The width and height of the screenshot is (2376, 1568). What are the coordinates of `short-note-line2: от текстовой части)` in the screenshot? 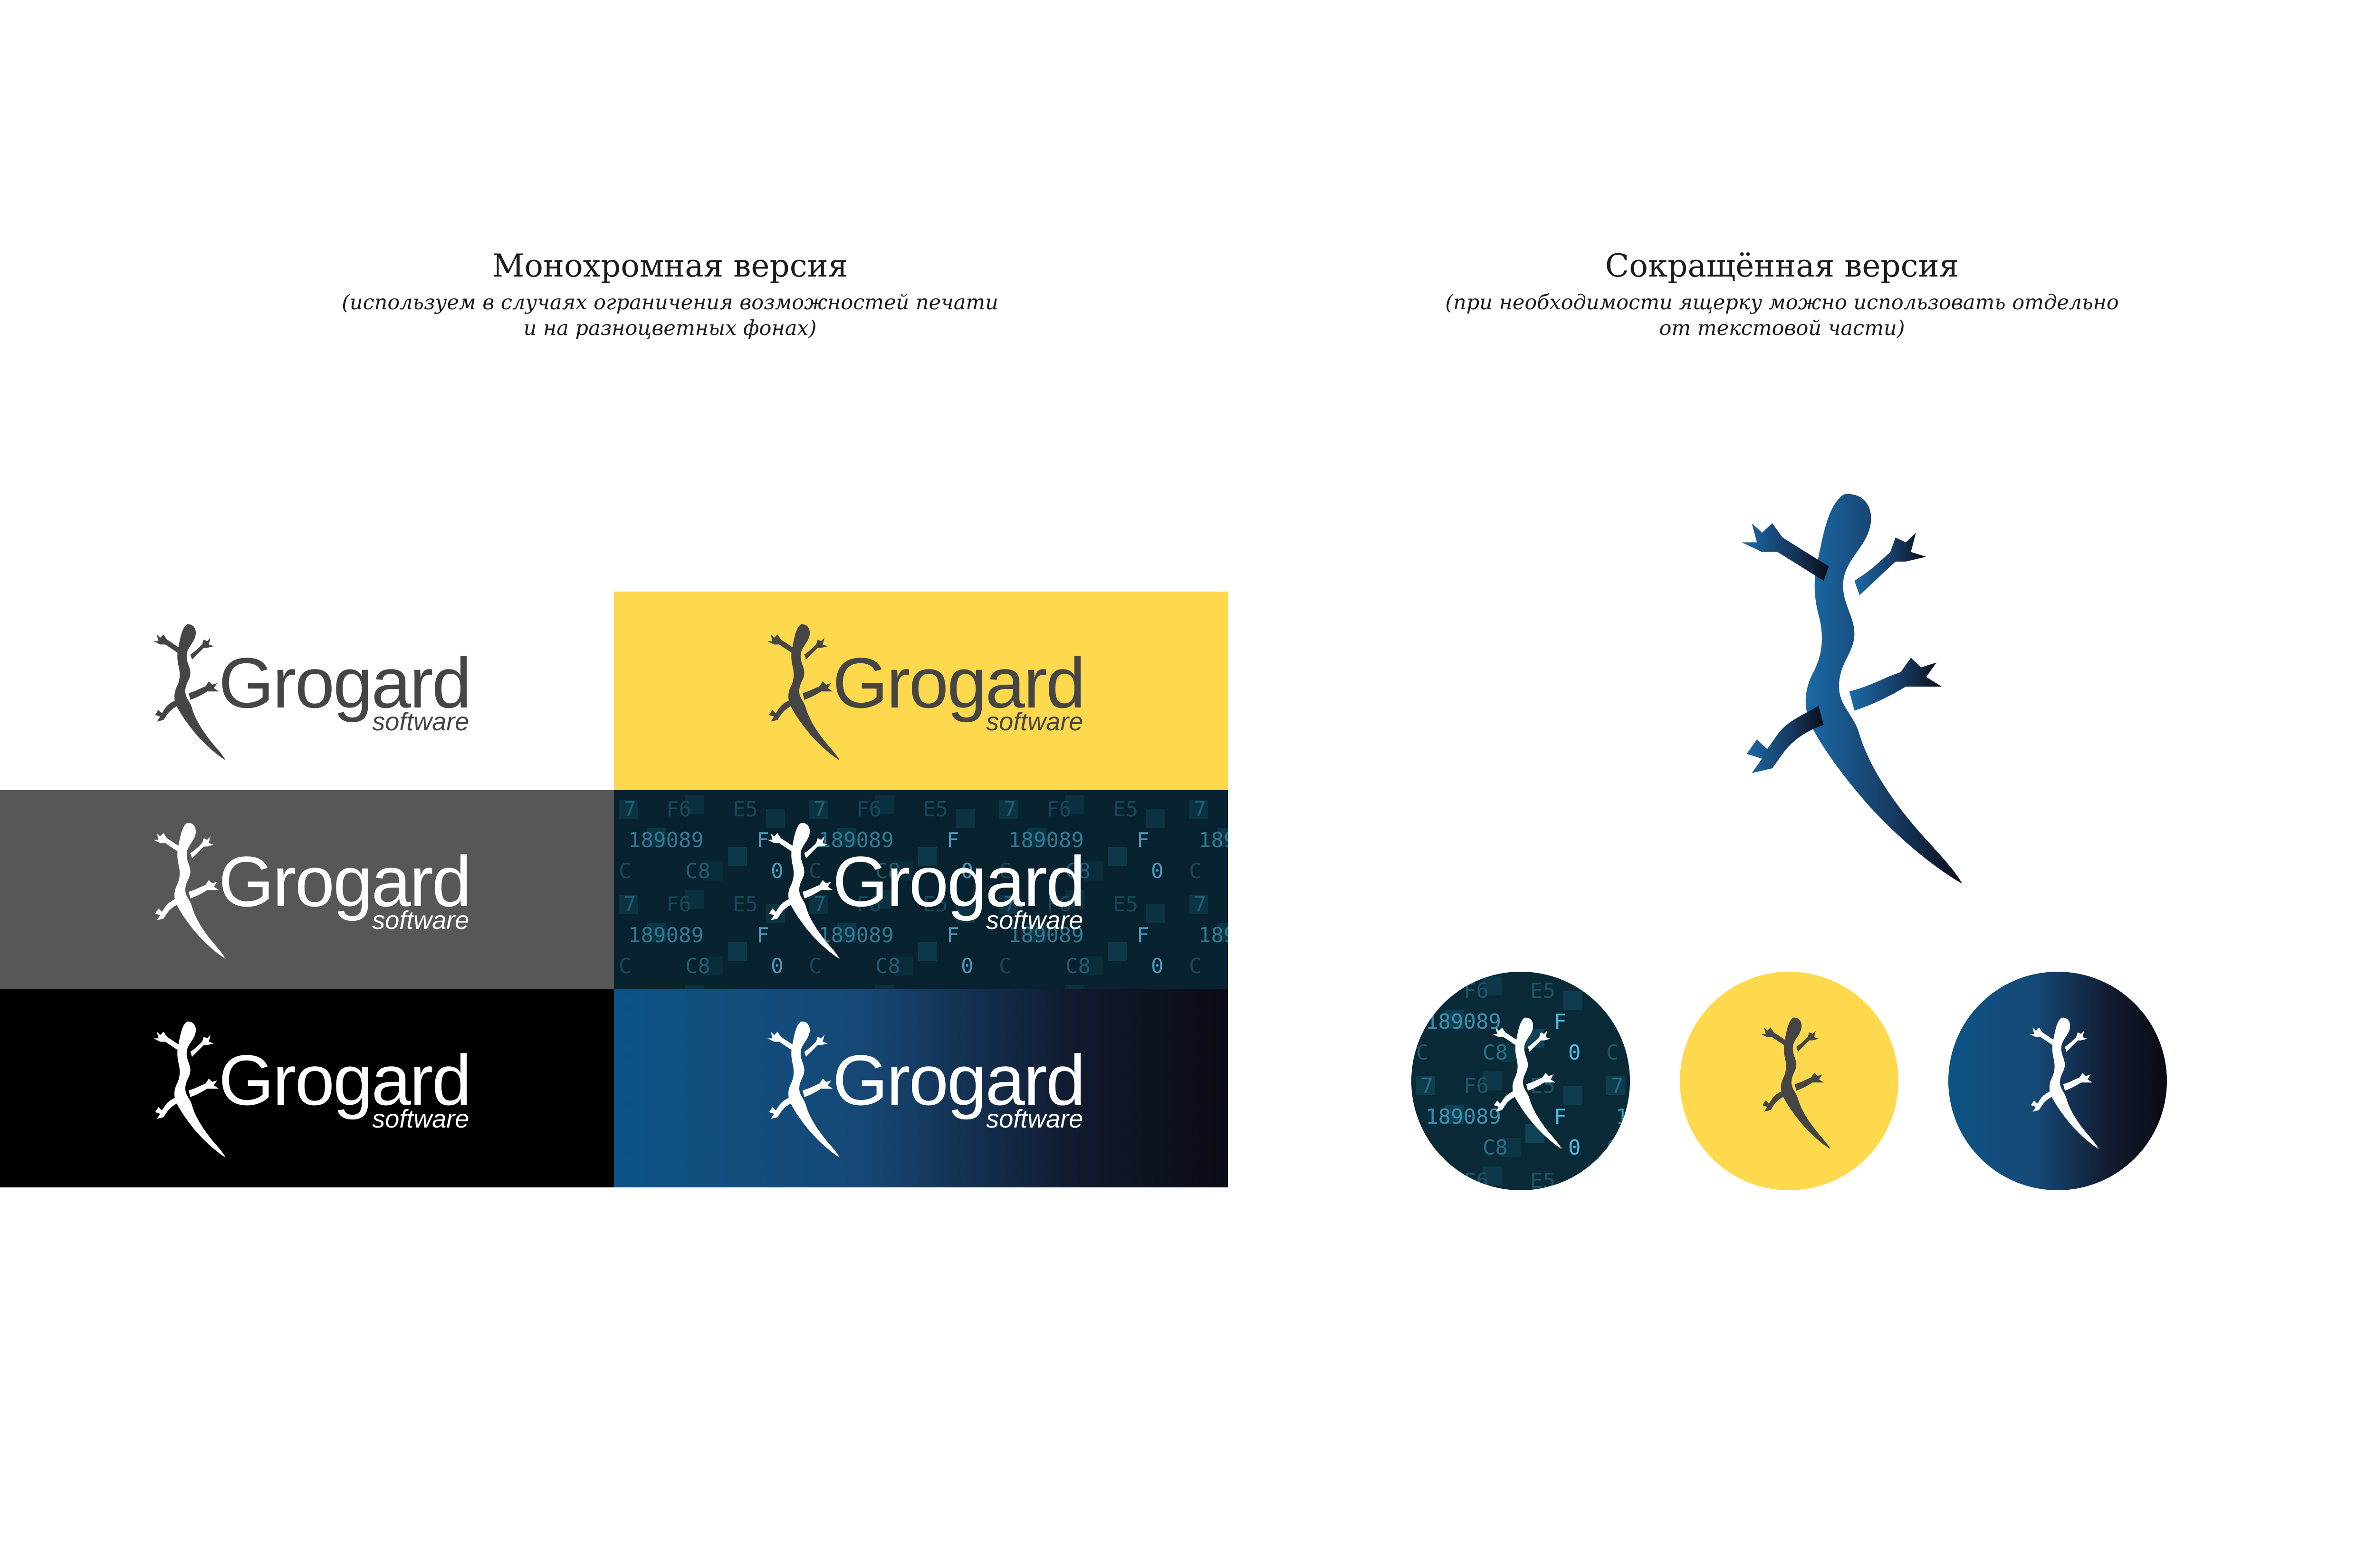 It's located at (1782, 328).